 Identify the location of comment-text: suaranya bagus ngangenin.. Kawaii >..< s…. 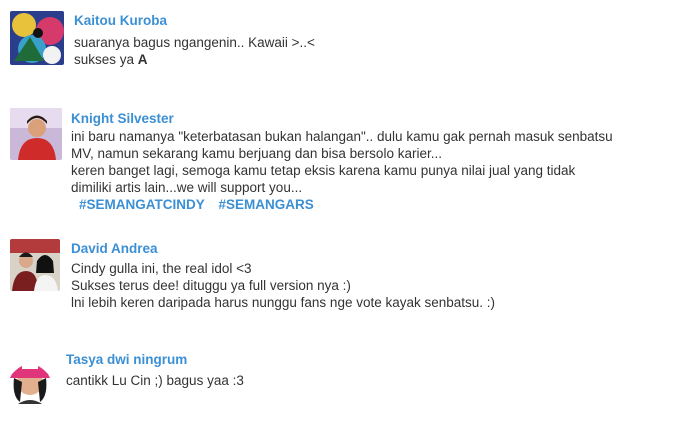
(194, 51).